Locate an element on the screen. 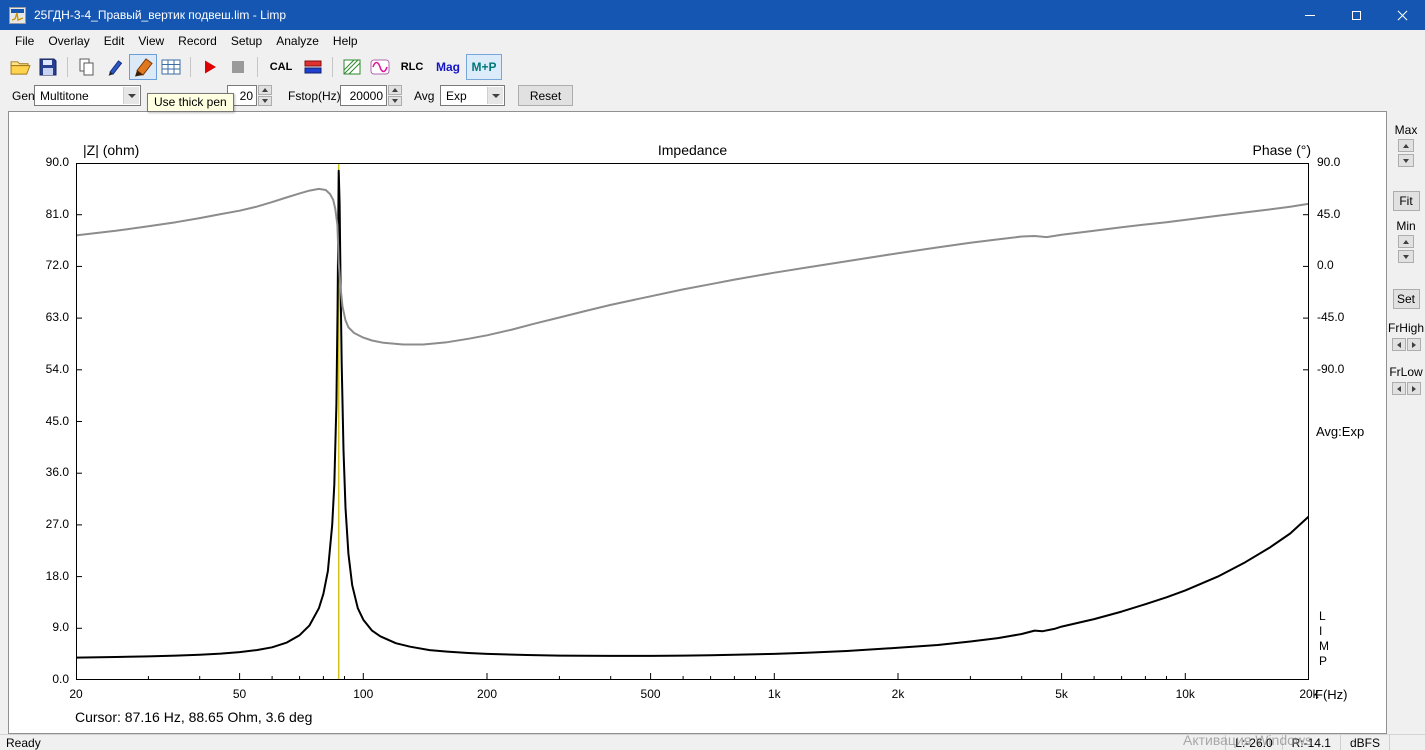  status-text: Ready is located at coordinates (23, 742).